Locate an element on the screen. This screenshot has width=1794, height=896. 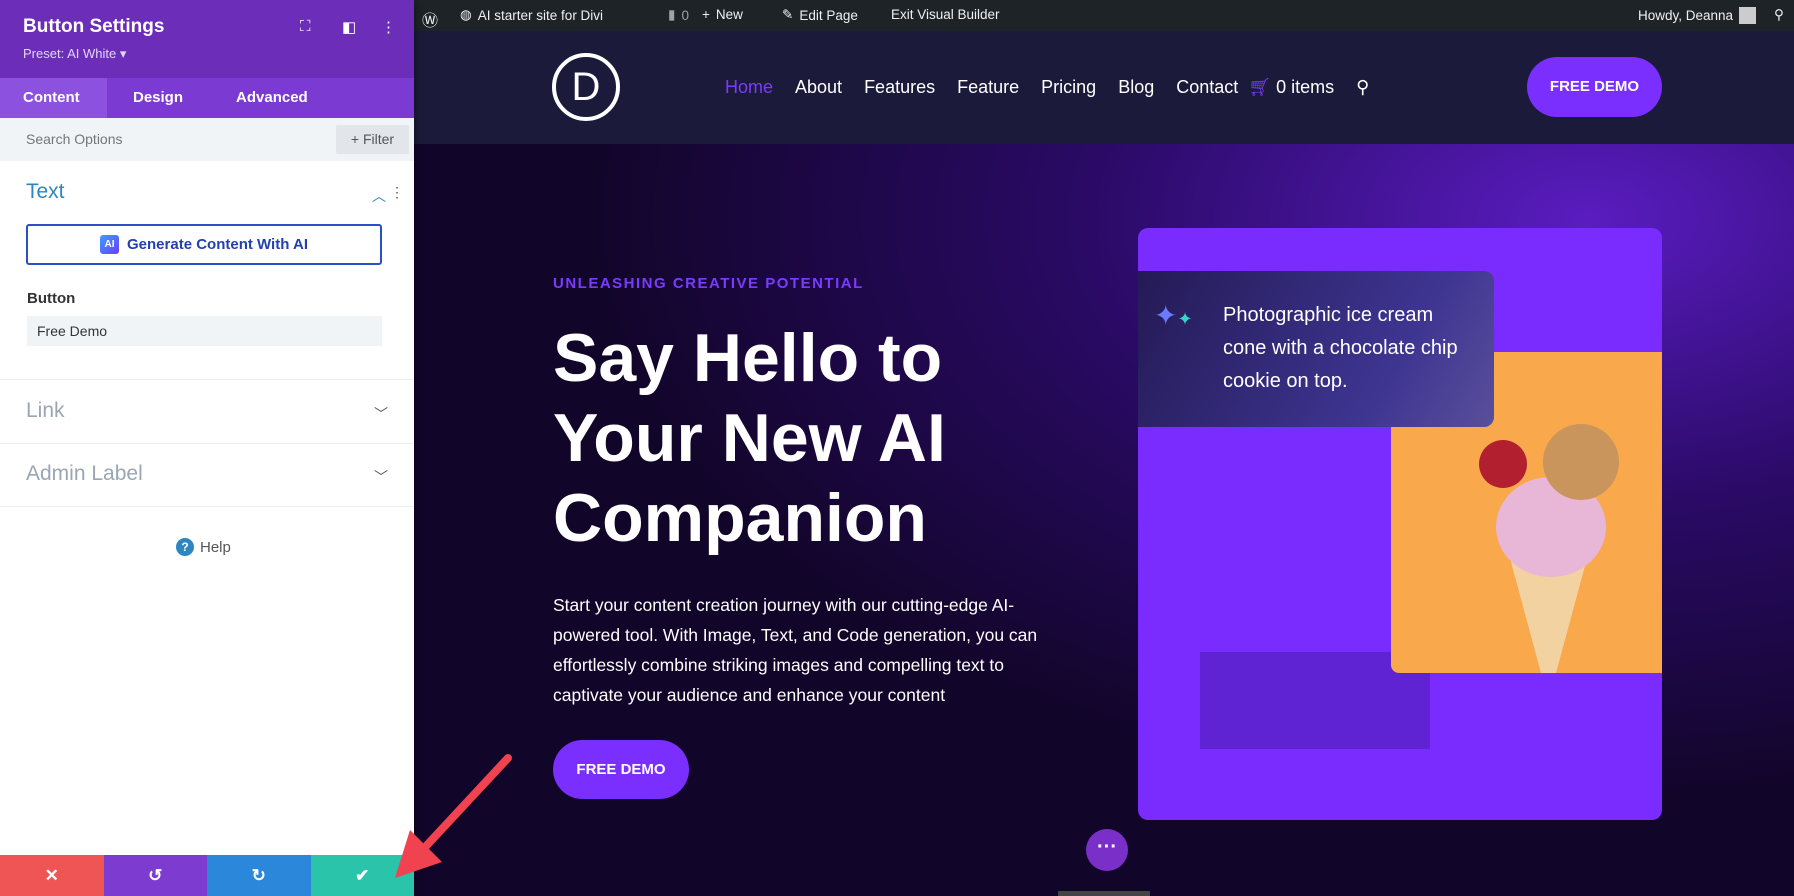
header-free-demo-button: FREE DEMO is located at coordinates (1594, 87).